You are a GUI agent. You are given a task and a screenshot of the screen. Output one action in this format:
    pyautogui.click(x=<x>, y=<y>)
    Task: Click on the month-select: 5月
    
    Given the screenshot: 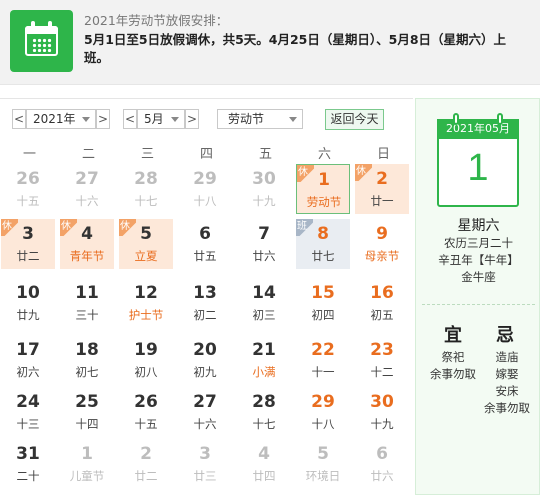 What is the action you would take?
    pyautogui.click(x=161, y=119)
    